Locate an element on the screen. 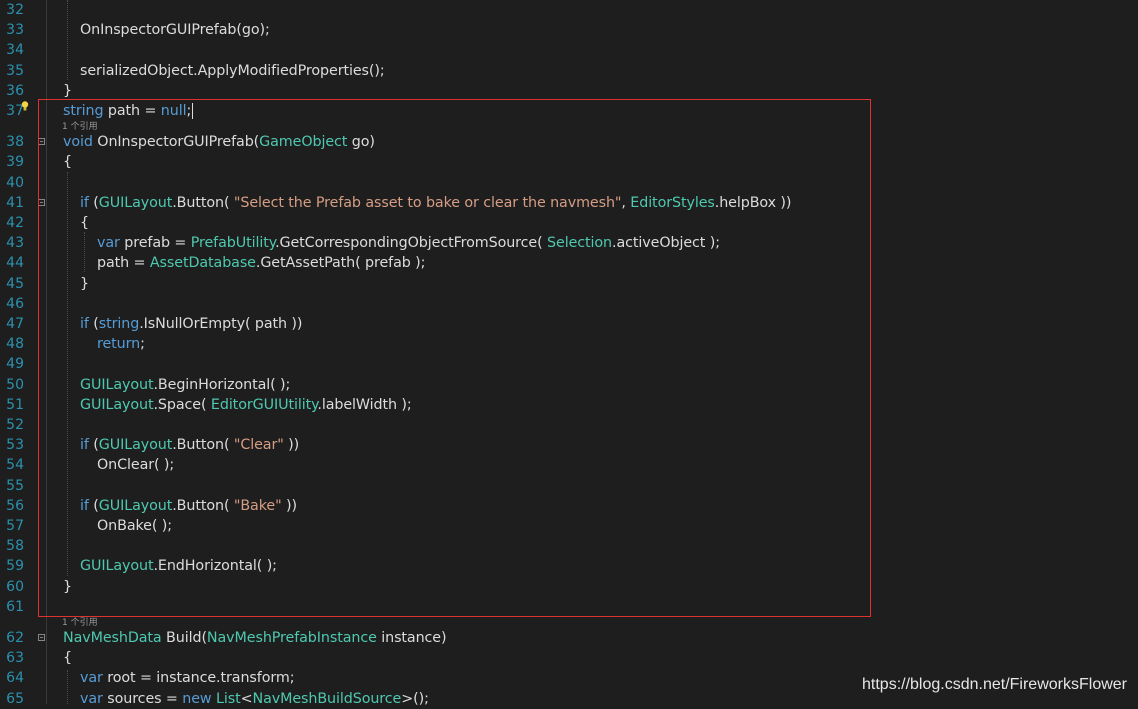 The height and width of the screenshot is (709, 1138). line-number: 50 is located at coordinates (15, 384).